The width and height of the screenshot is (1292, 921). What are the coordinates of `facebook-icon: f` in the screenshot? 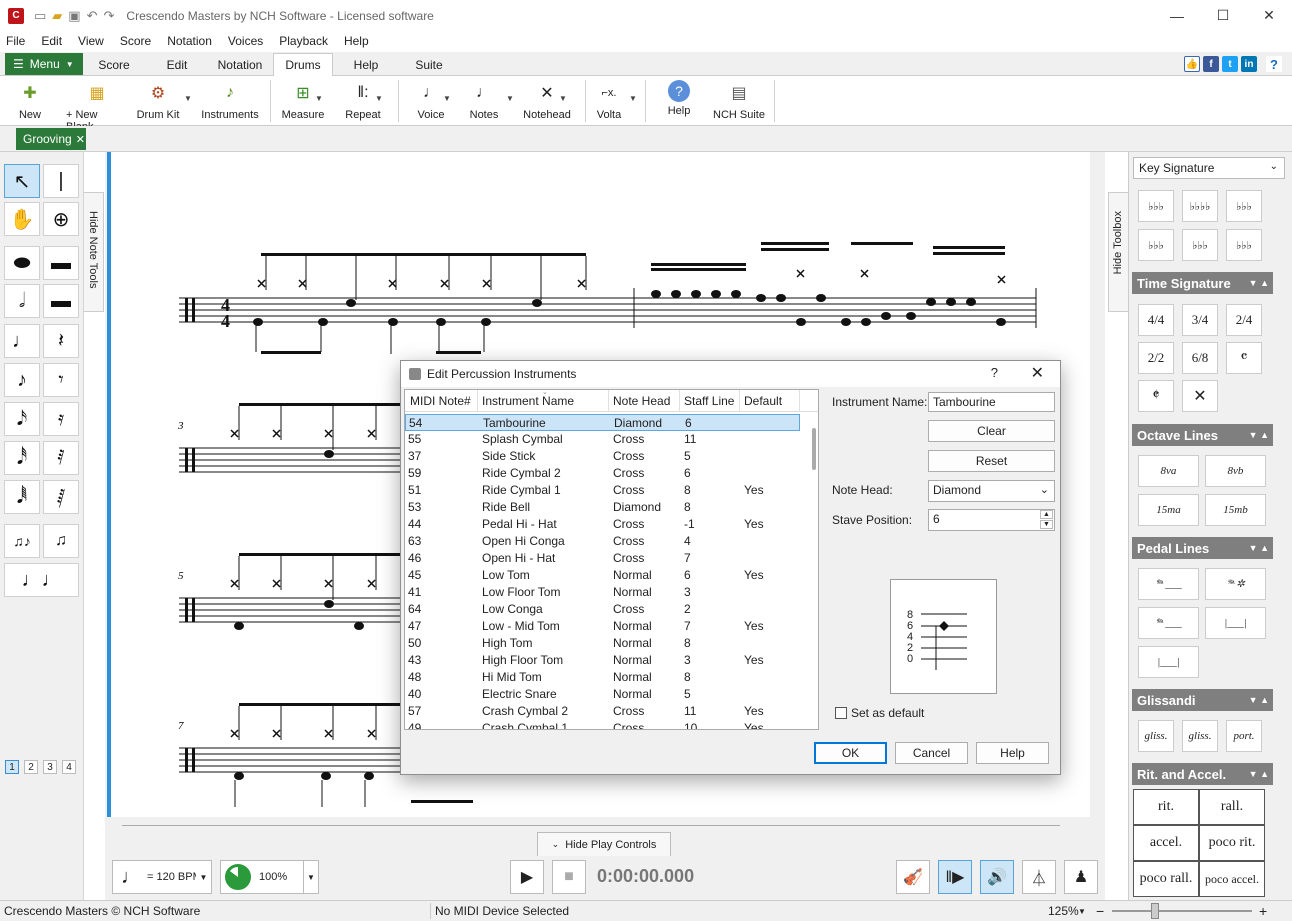 It's located at (1211, 64).